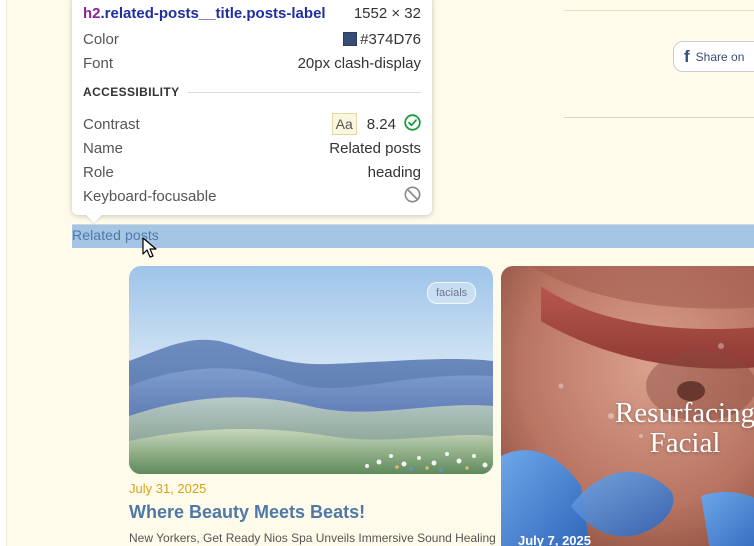 The width and height of the screenshot is (754, 546). What do you see at coordinates (413, 236) in the screenshot?
I see `element-highlight-overlay` at bounding box center [413, 236].